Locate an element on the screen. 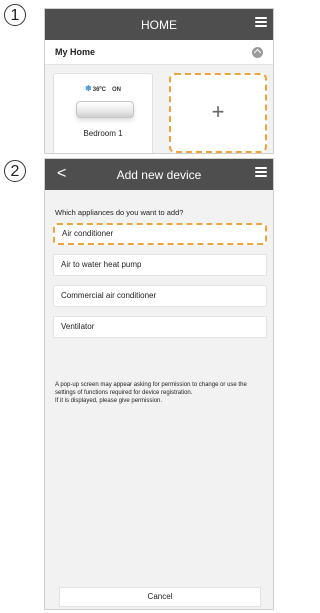  air-conditioner-icon is located at coordinates (105, 109).